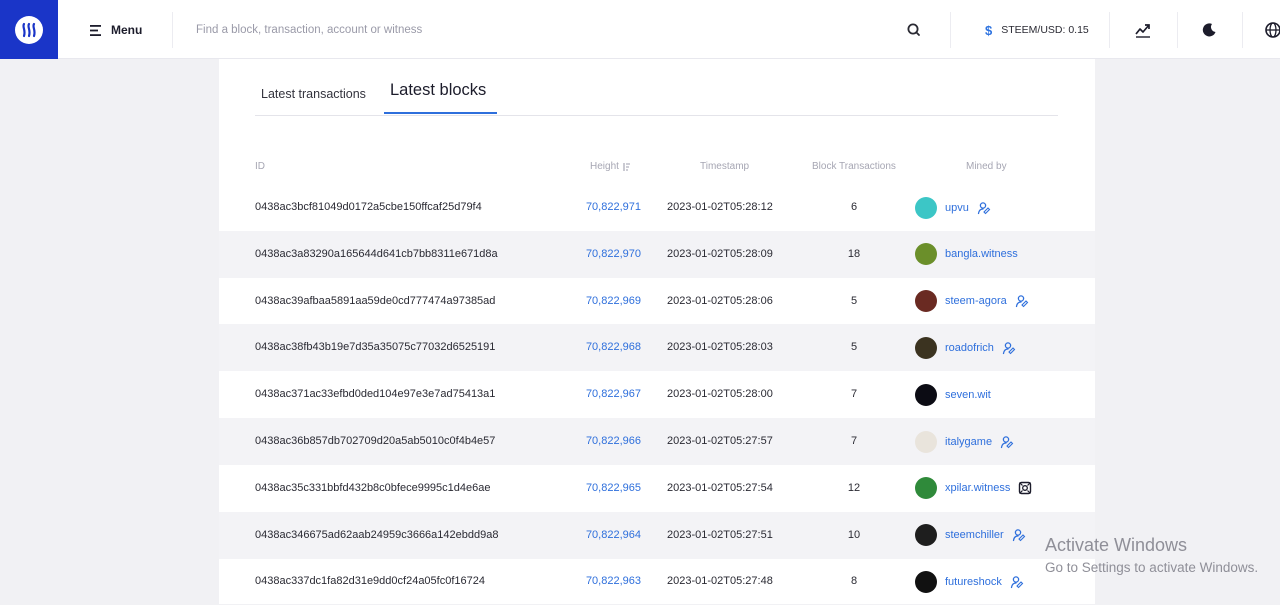 The image size is (1280, 605). I want to click on miner-cell: futureshock, so click(969, 581).